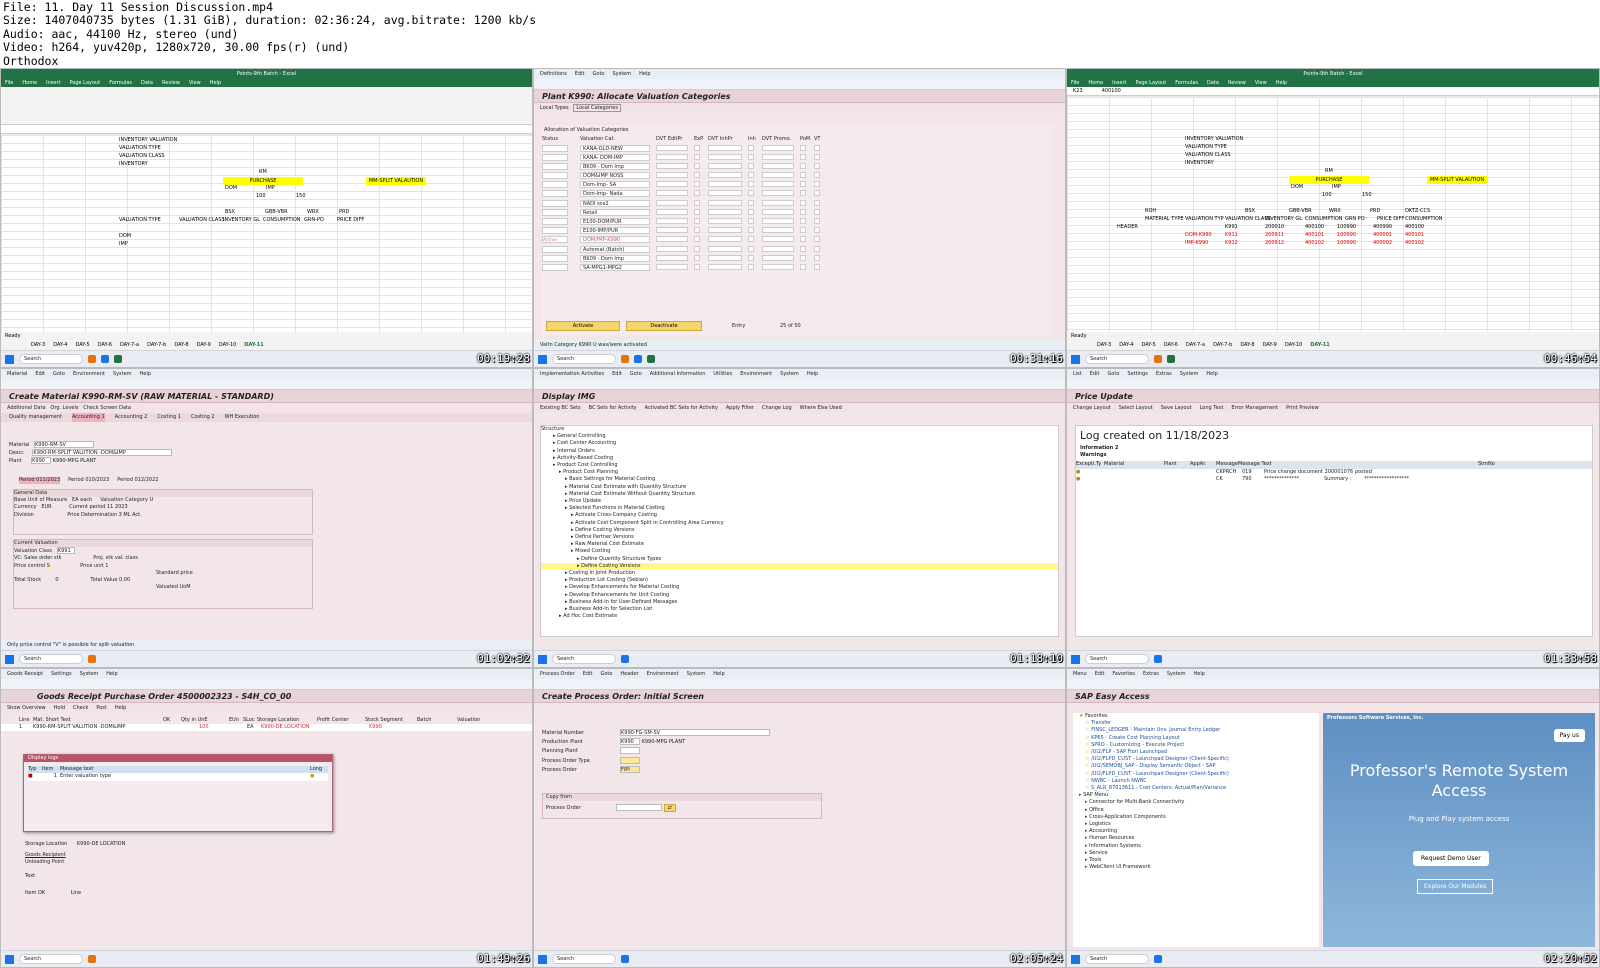 This screenshot has width=1600, height=968. Describe the element at coordinates (40, 481) in the screenshot. I see `period-tab: Period 011/2023` at that location.